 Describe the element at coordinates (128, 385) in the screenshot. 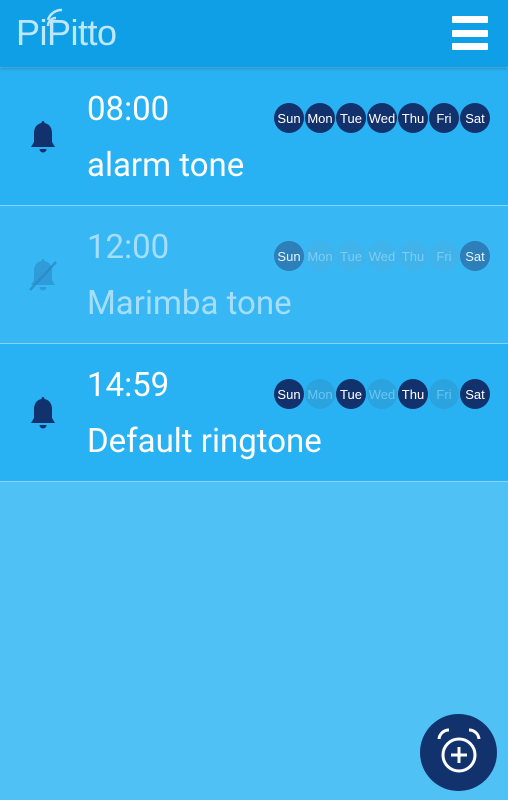

I see `alarm-time: 14:59` at that location.